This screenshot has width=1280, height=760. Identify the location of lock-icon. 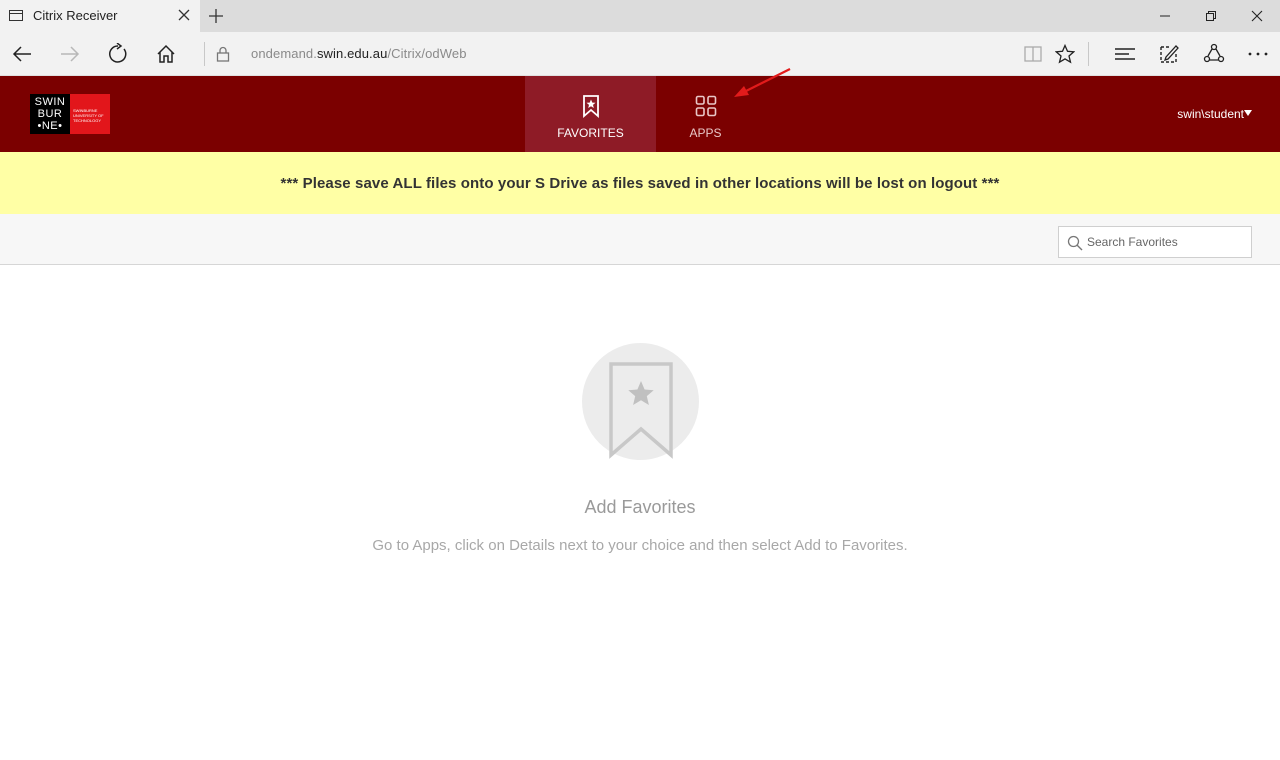
(223, 54).